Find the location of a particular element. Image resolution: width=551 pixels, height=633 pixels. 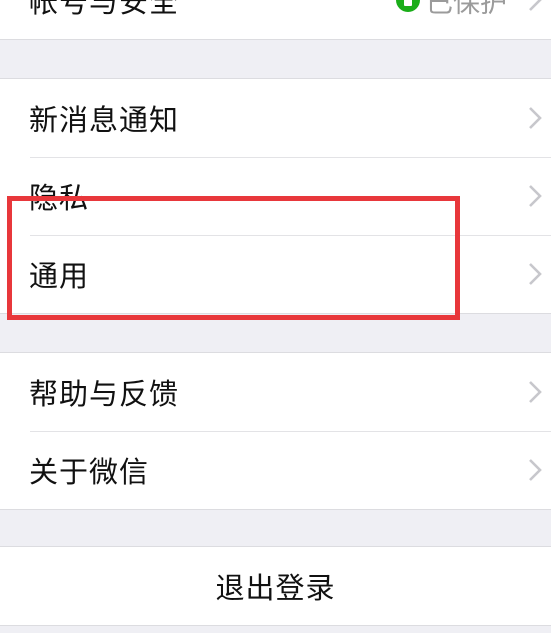

logout-group: 退出登录 is located at coordinates (275, 586).